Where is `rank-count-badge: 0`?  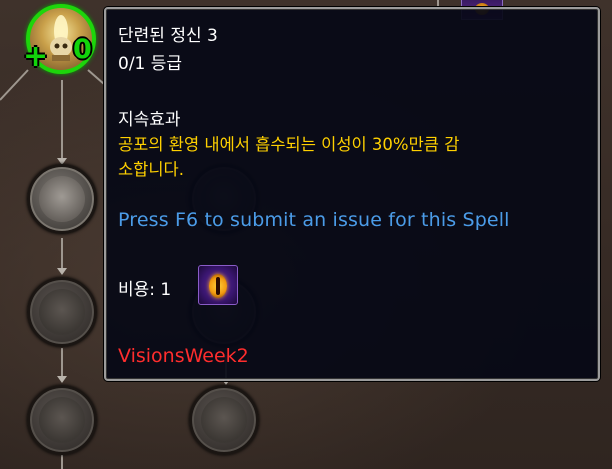 rank-count-badge: 0 is located at coordinates (82, 49).